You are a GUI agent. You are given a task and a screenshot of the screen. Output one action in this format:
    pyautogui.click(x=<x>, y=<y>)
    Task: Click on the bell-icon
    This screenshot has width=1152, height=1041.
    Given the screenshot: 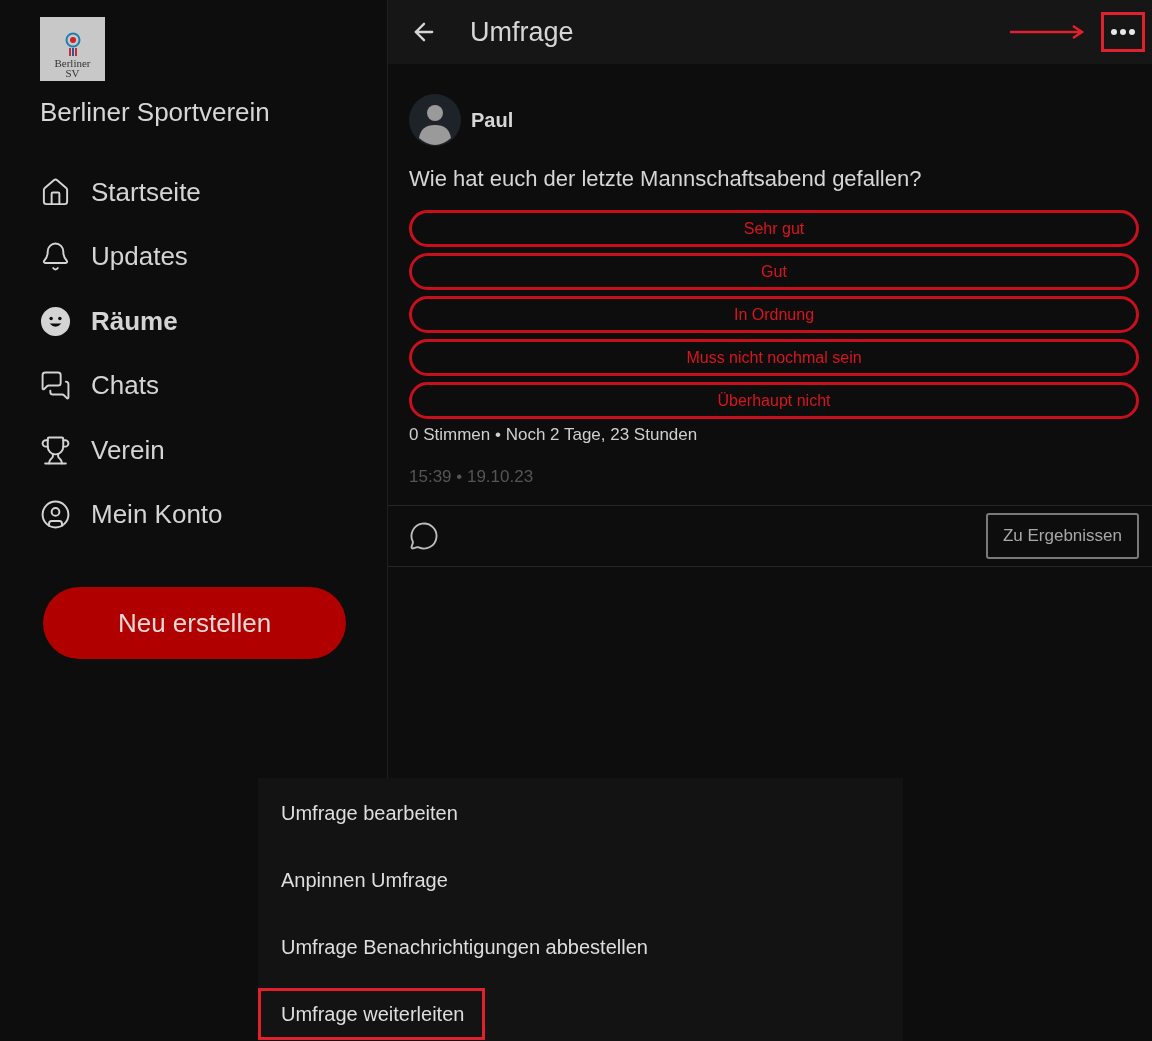 What is the action you would take?
    pyautogui.click(x=55, y=257)
    